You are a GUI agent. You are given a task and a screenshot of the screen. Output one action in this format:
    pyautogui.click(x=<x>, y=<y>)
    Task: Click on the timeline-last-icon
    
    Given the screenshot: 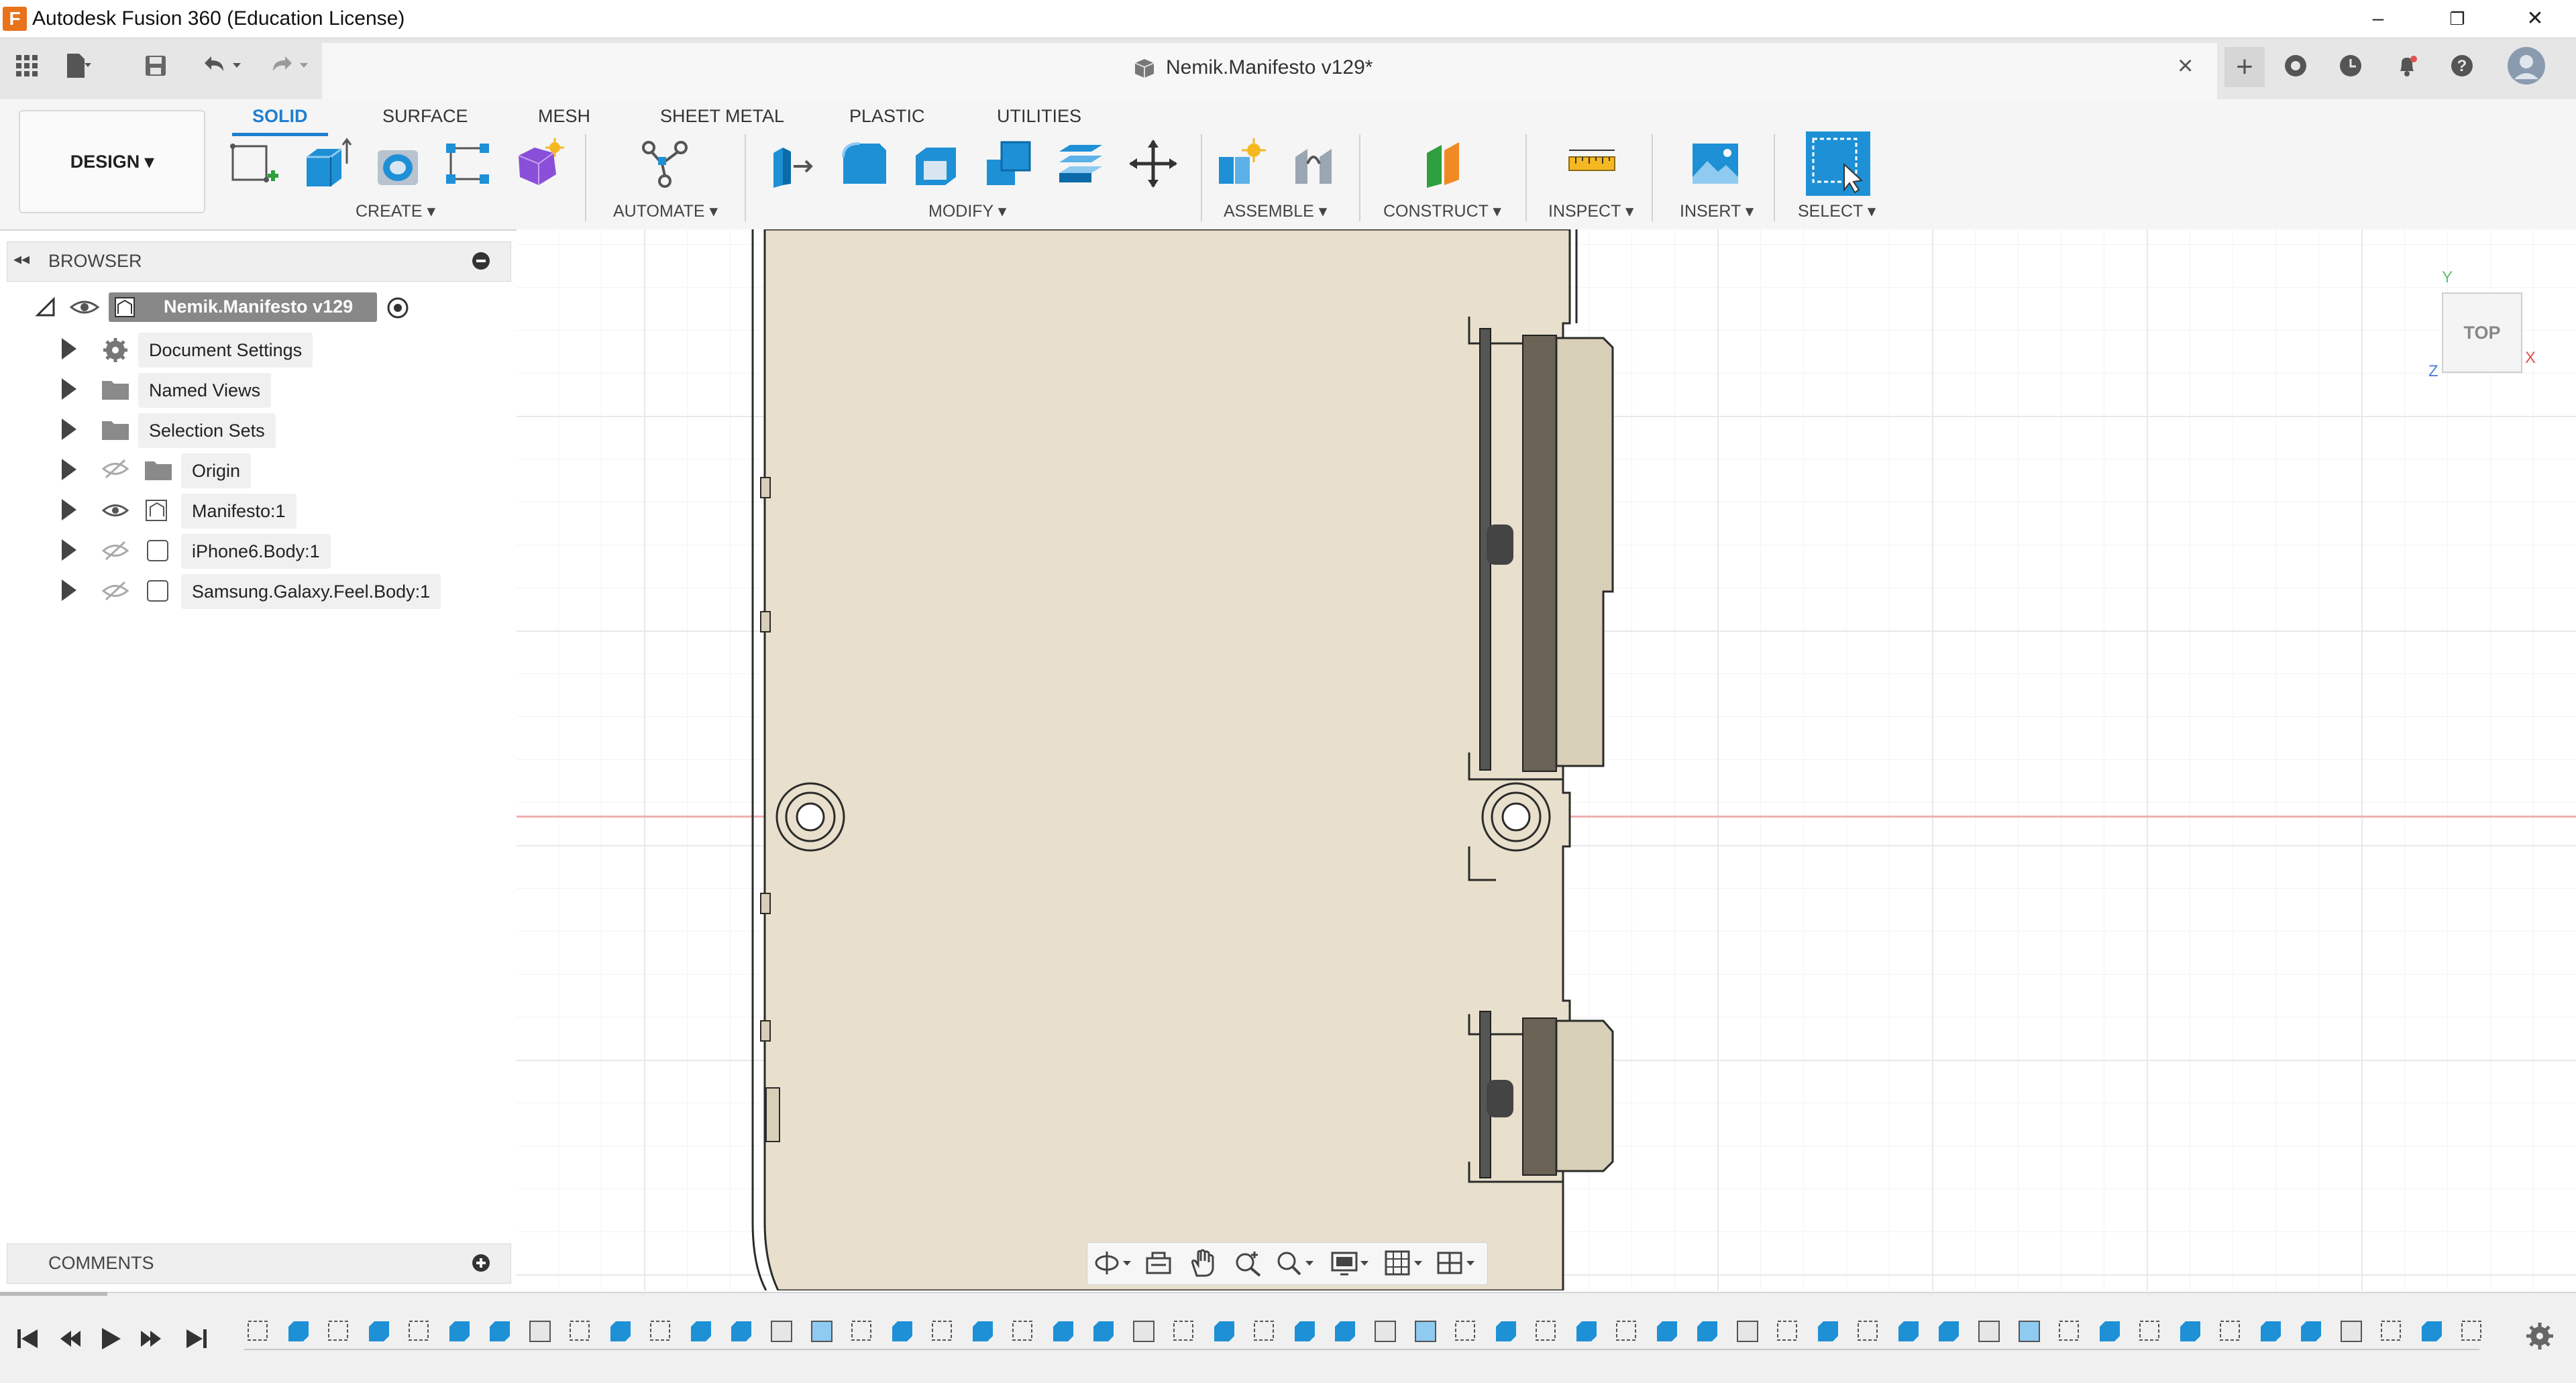 What is the action you would take?
    pyautogui.click(x=195, y=1340)
    